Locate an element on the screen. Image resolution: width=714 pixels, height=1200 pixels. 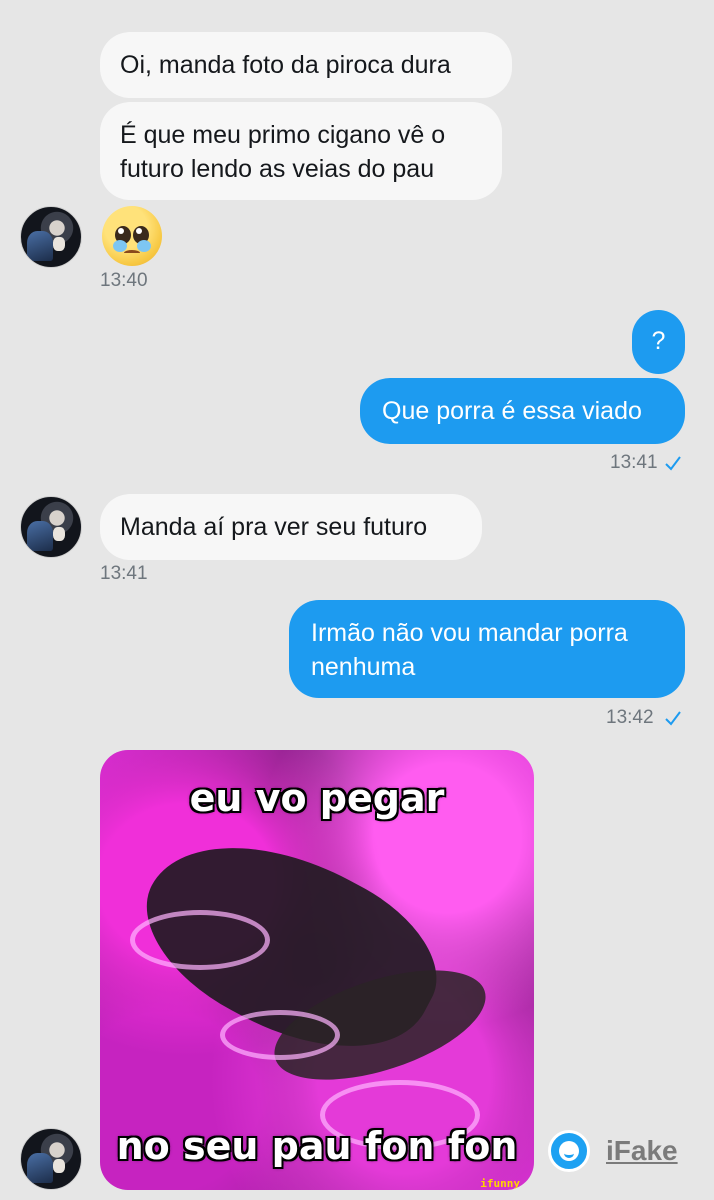
message-text: É que meu primo cigano vê o is located at coordinates (283, 135).